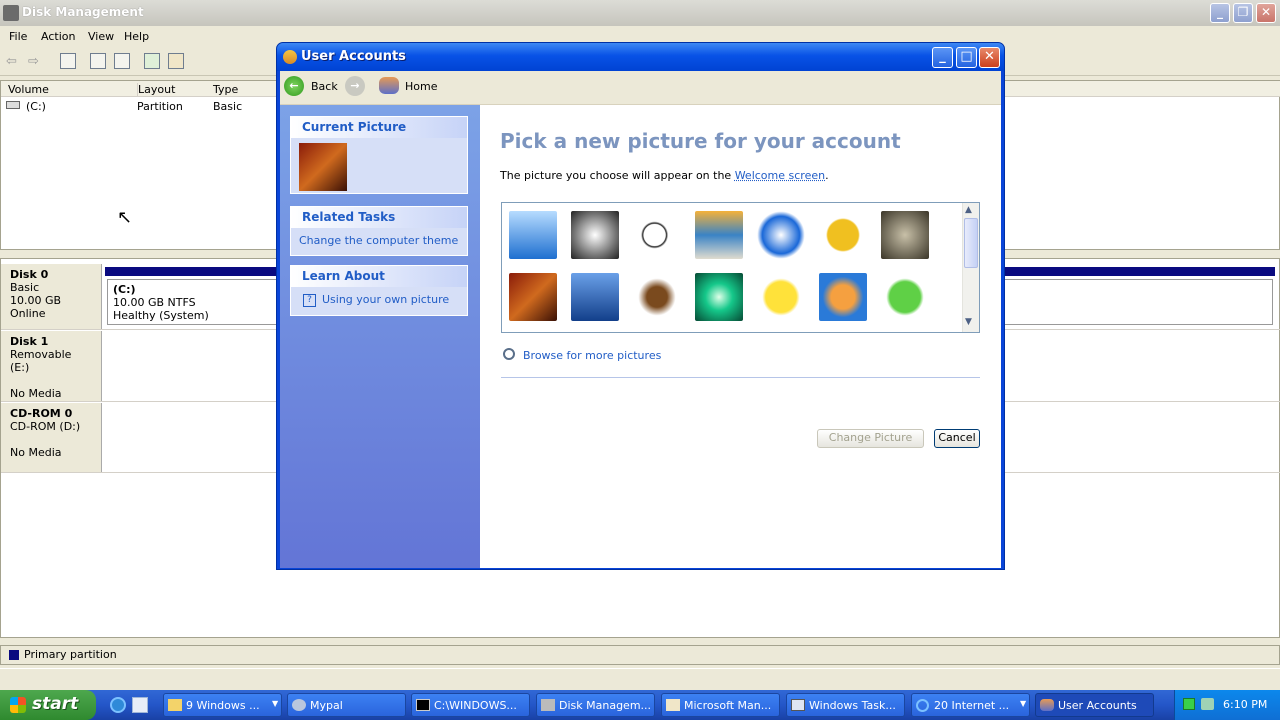 This screenshot has height=720, width=1280. What do you see at coordinates (870, 438) in the screenshot?
I see `change-picture-button: Change Picture` at bounding box center [870, 438].